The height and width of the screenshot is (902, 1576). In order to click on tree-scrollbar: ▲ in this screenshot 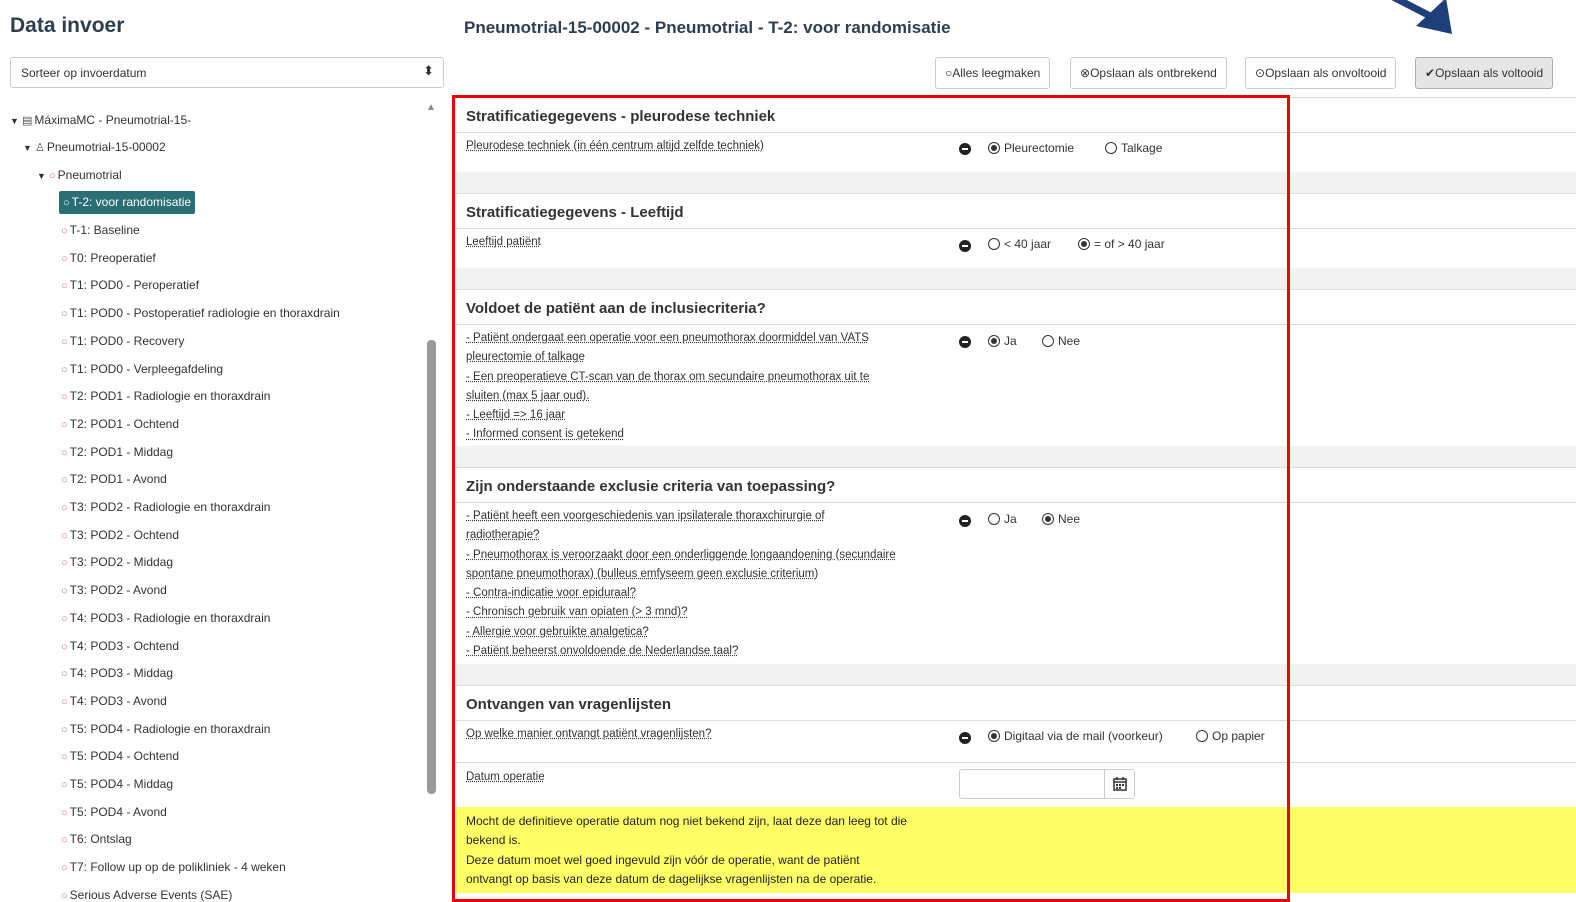, I will do `click(431, 502)`.